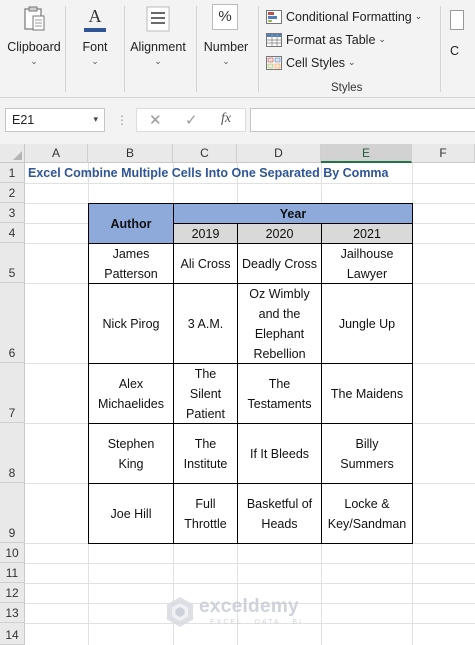  What do you see at coordinates (256, 622) in the screenshot?
I see `watermark-tagline: EXCEL · DATA · BI` at bounding box center [256, 622].